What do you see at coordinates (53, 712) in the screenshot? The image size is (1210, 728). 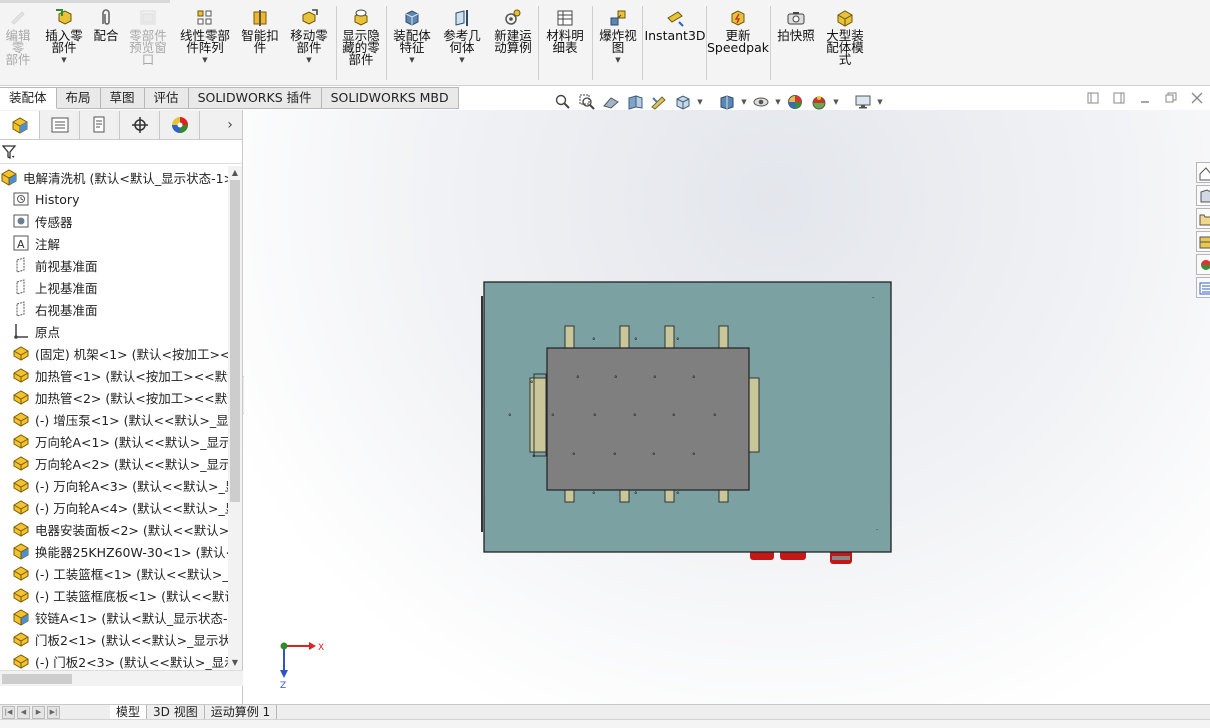 I see `last-tab-icon: ▶|` at bounding box center [53, 712].